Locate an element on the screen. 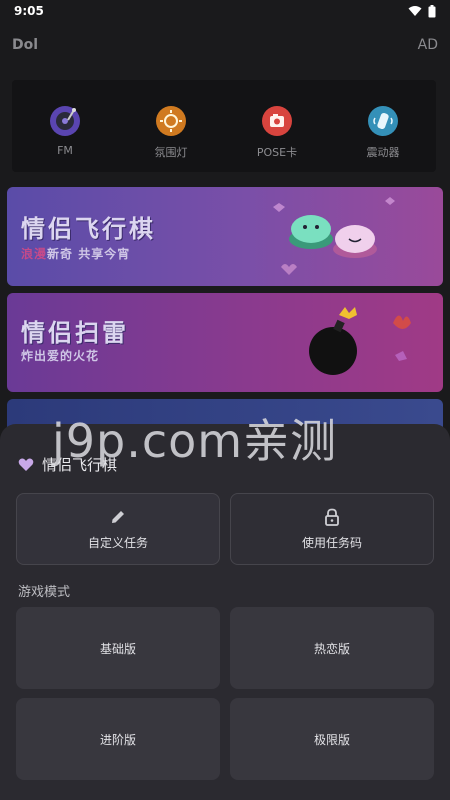 The width and height of the screenshot is (450, 800). sheet-title-row: 情侣飞行棋 is located at coordinates (67, 464).